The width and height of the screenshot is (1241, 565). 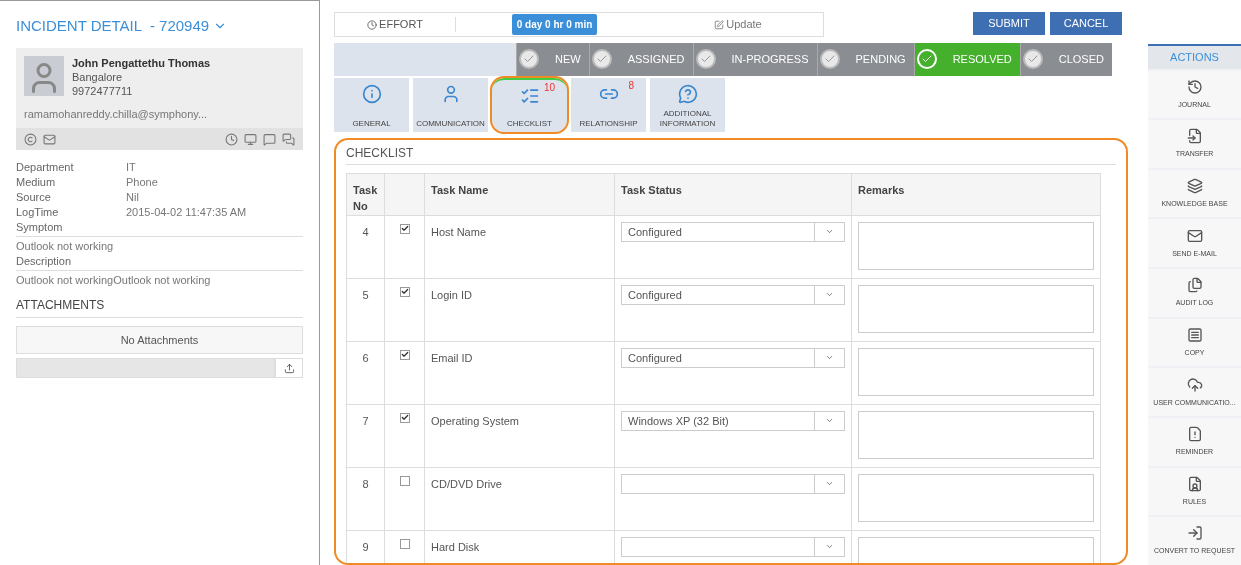 What do you see at coordinates (738, 24) in the screenshot?
I see `update-link: Update` at bounding box center [738, 24].